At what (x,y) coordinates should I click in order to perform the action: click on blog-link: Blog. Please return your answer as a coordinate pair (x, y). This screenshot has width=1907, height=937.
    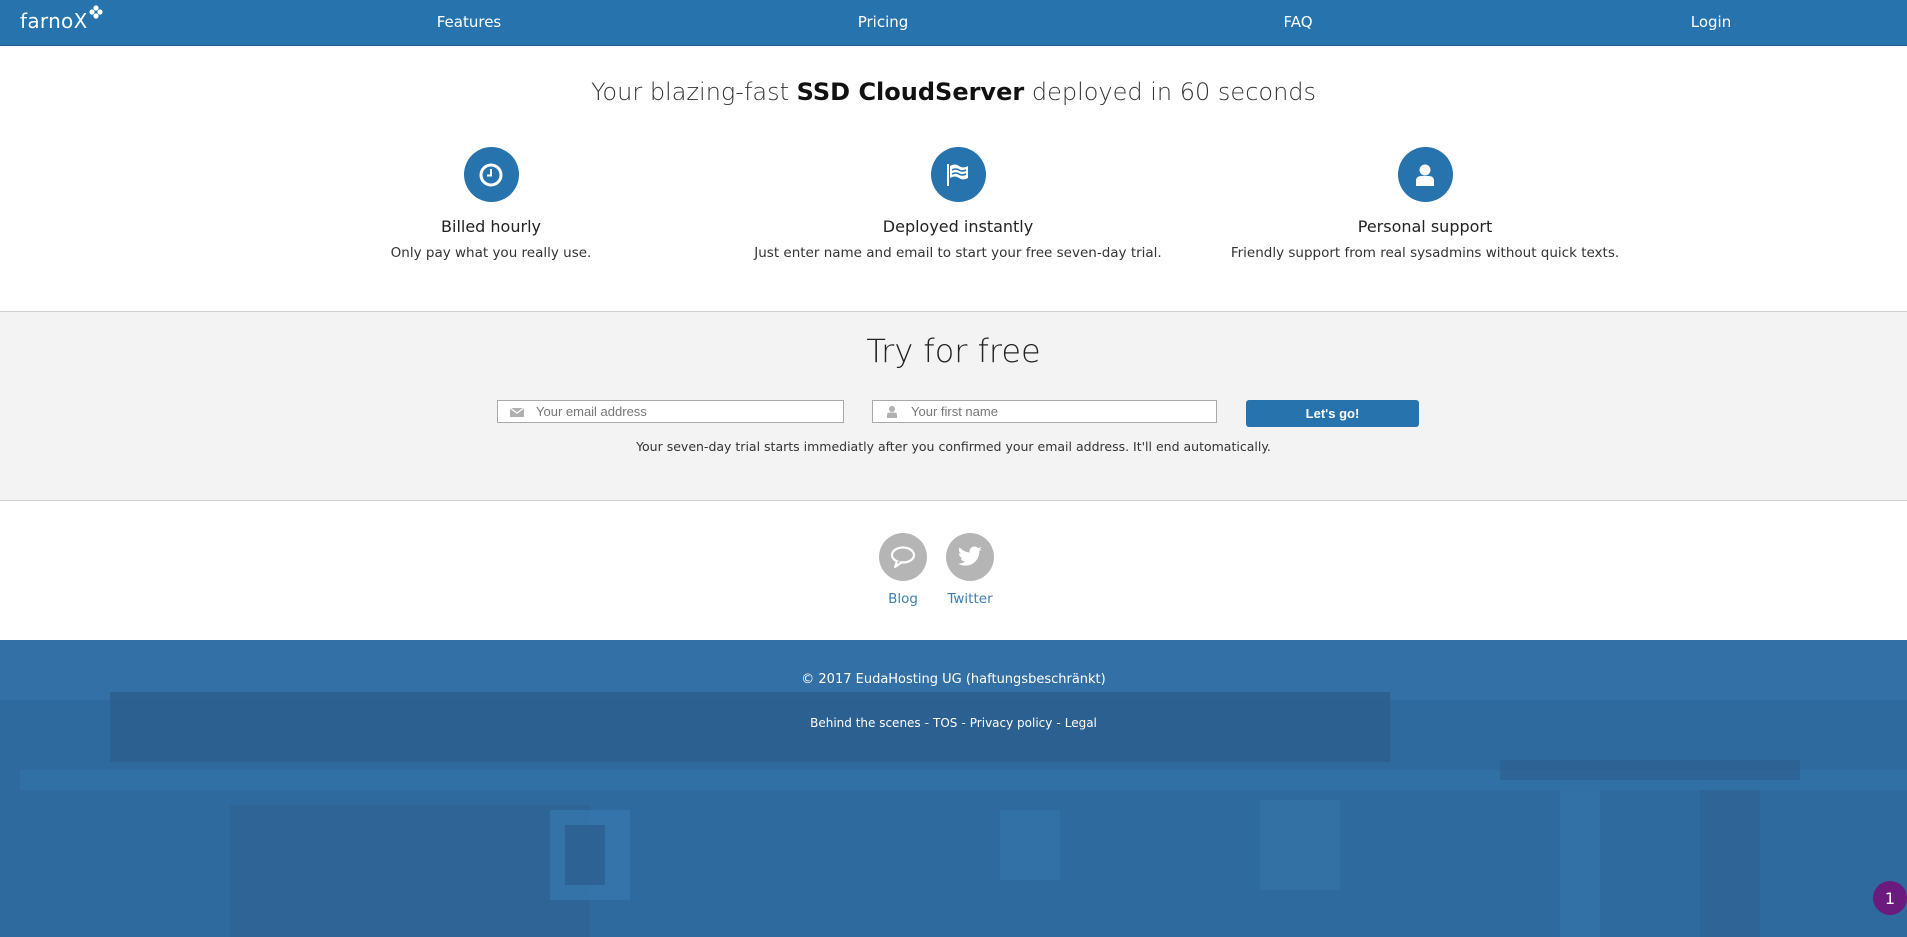
    Looking at the image, I should click on (903, 570).